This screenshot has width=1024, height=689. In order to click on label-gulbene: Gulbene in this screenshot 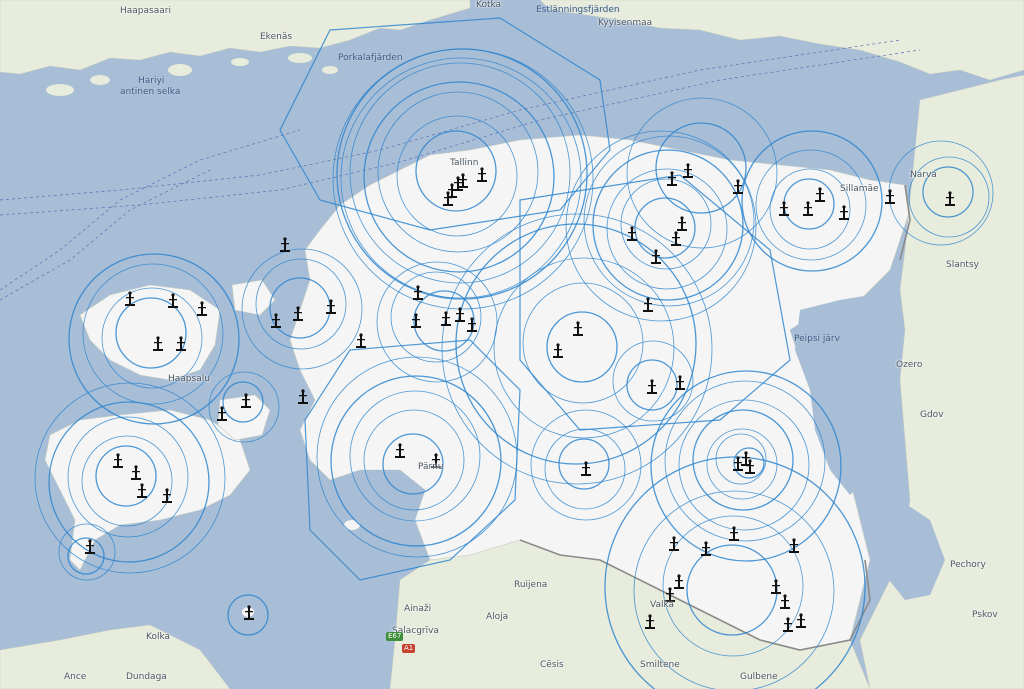, I will do `click(759, 677)`.